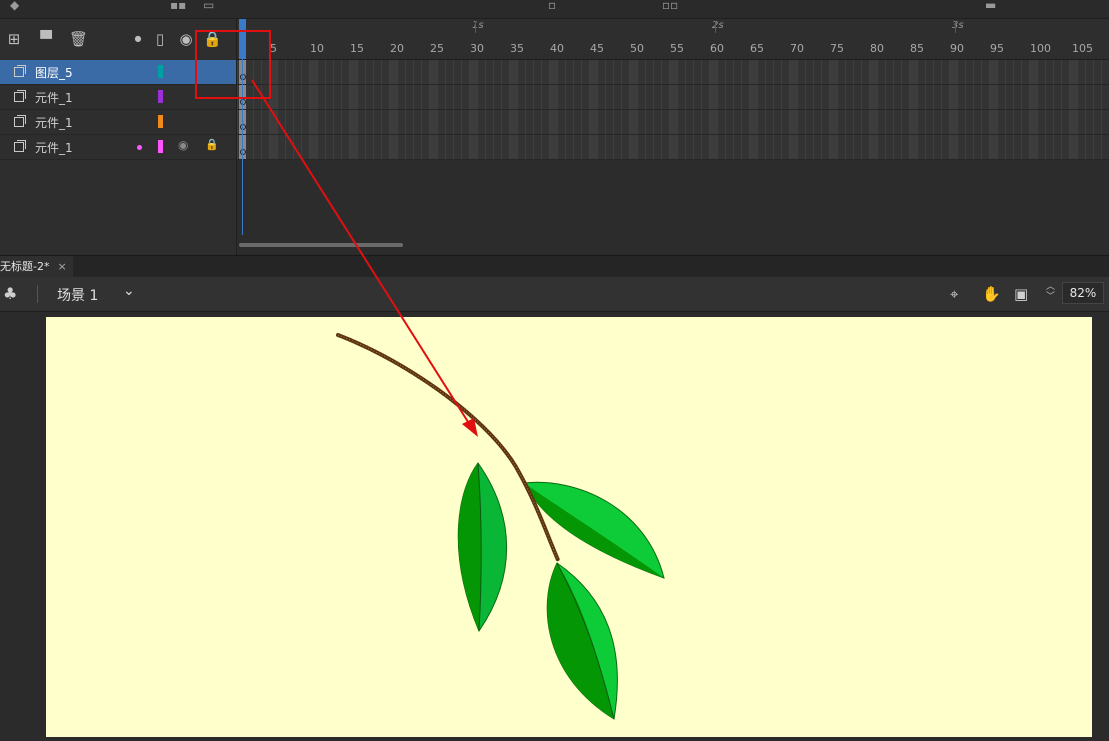 The image size is (1109, 741). I want to click on scene-bar: ♣ 场景 1 ⌄ ⌖ ✋ ▣ ︿ ﹀ 82%, so click(554, 294).